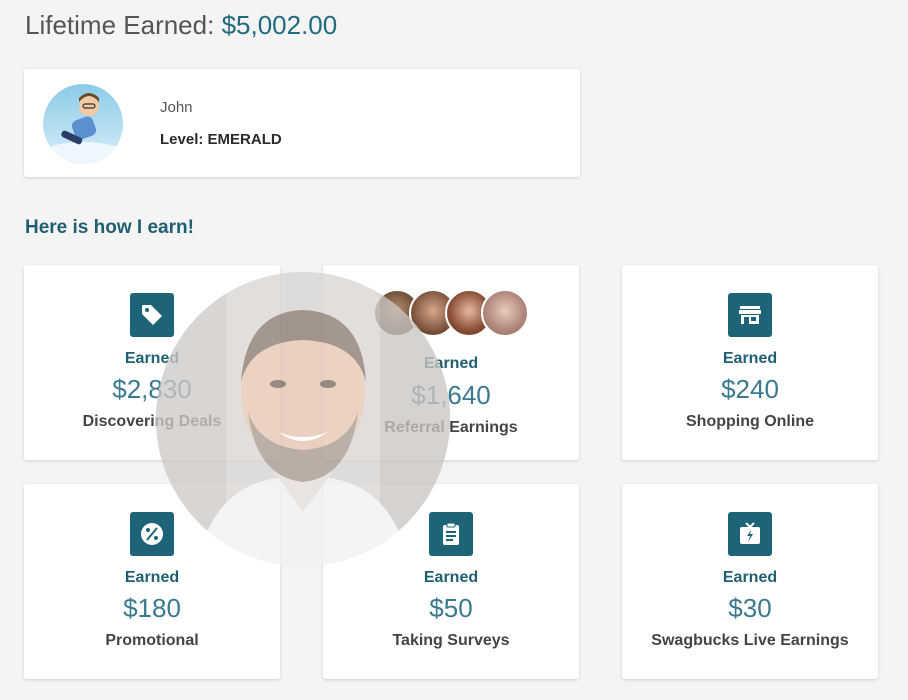 Image resolution: width=908 pixels, height=700 pixels. Describe the element at coordinates (221, 139) in the screenshot. I see `profile-level: Level: EMERALD` at that location.